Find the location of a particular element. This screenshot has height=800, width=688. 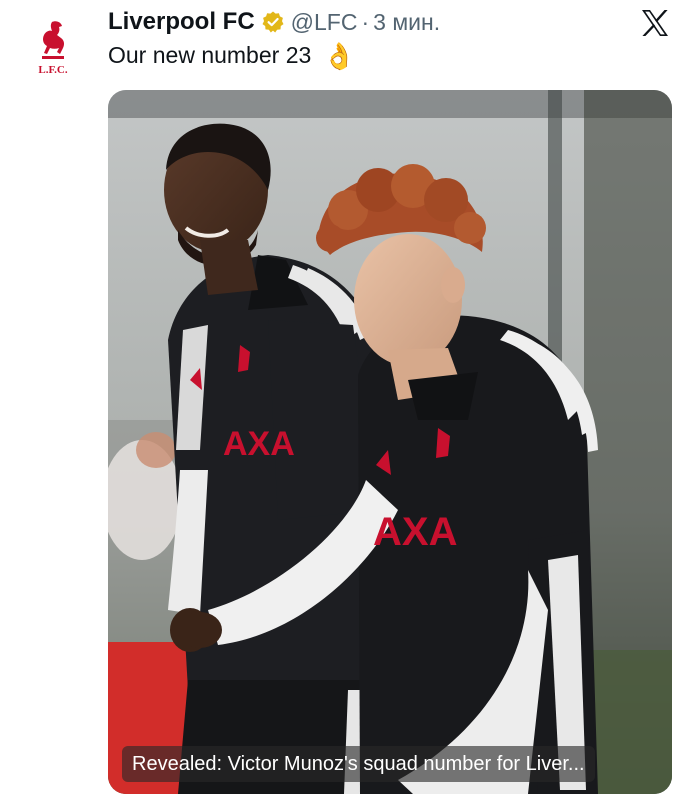

verified-badge-icon is located at coordinates (273, 22).